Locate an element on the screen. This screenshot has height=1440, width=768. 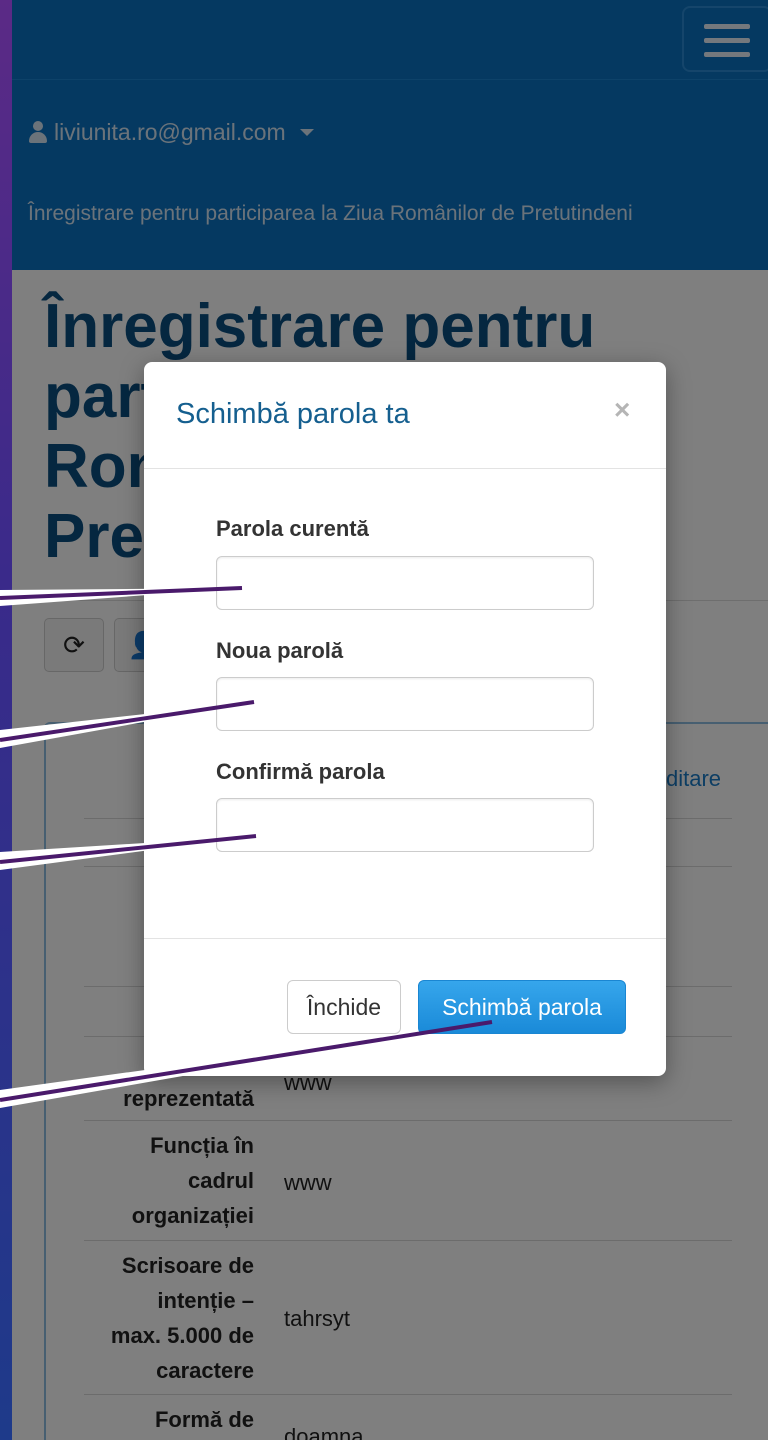
new-password-label: Noua parolă is located at coordinates (280, 650).